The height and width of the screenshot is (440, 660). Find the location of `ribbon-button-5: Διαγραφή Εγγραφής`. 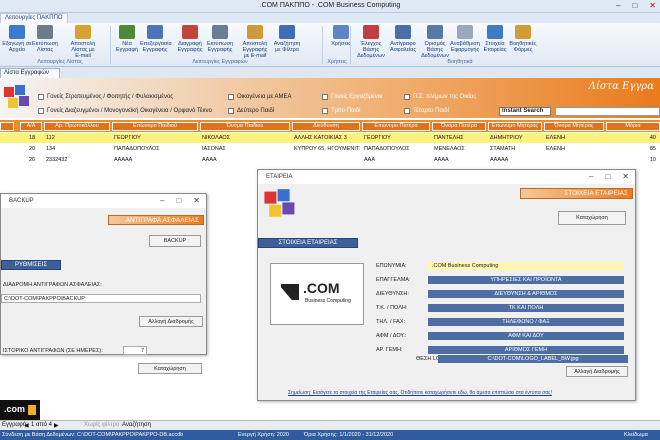

ribbon-button-5: Διαγραφή Εγγραφής is located at coordinates (190, 39).